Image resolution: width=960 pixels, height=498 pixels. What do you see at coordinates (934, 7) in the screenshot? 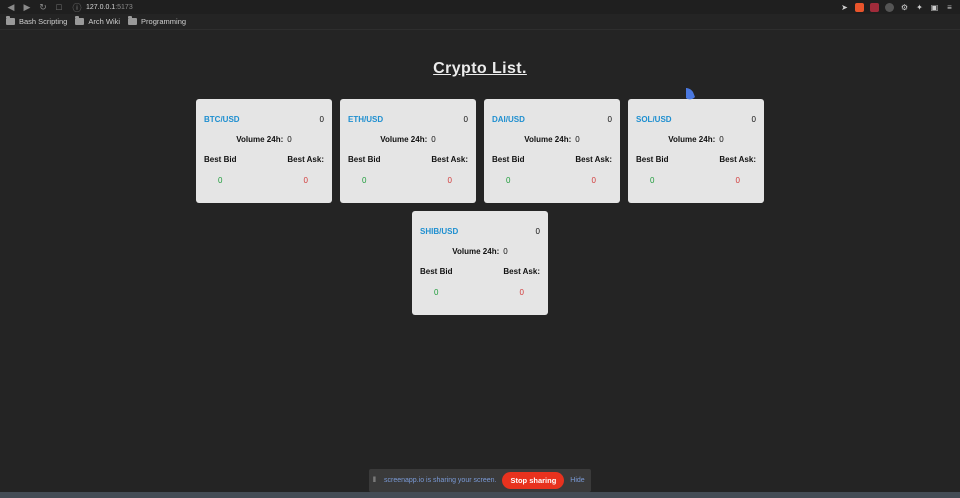
I see `sidebar-icon: ▣` at bounding box center [934, 7].